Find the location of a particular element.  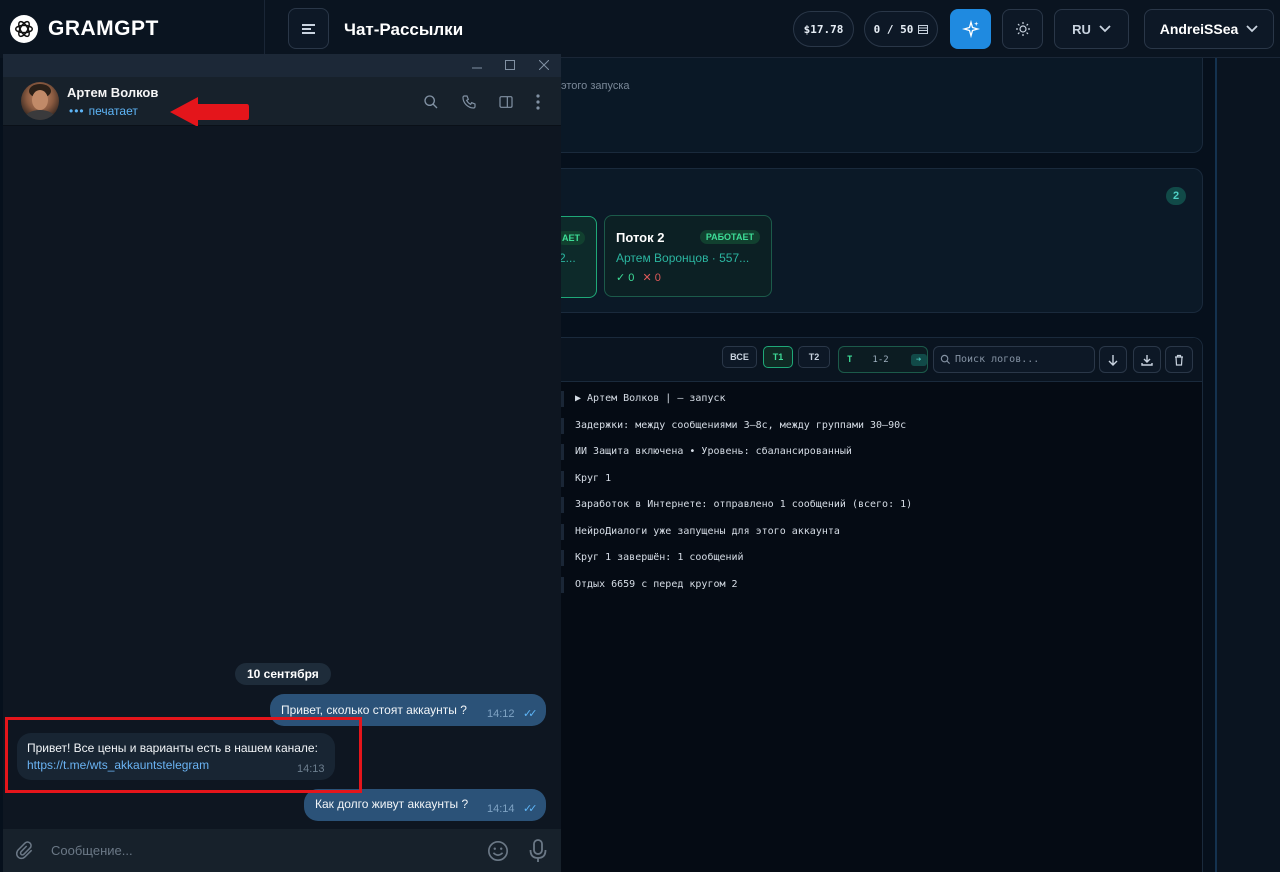

contact-status: ••• печатает is located at coordinates (103, 111).